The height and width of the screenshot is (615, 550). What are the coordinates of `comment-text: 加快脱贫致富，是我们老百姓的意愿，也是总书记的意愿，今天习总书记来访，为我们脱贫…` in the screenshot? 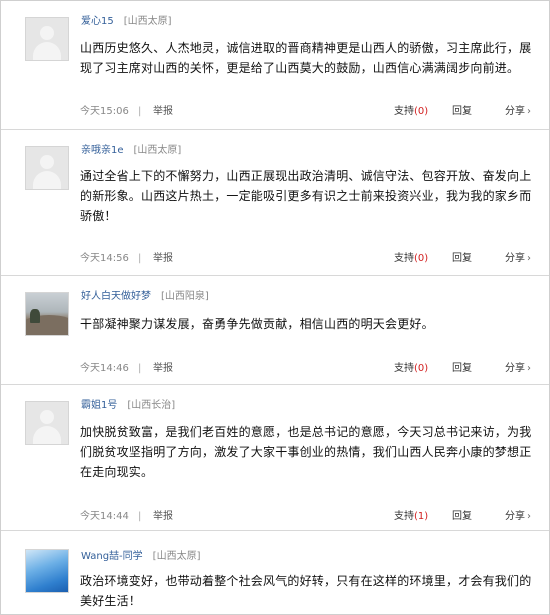 It's located at (306, 452).